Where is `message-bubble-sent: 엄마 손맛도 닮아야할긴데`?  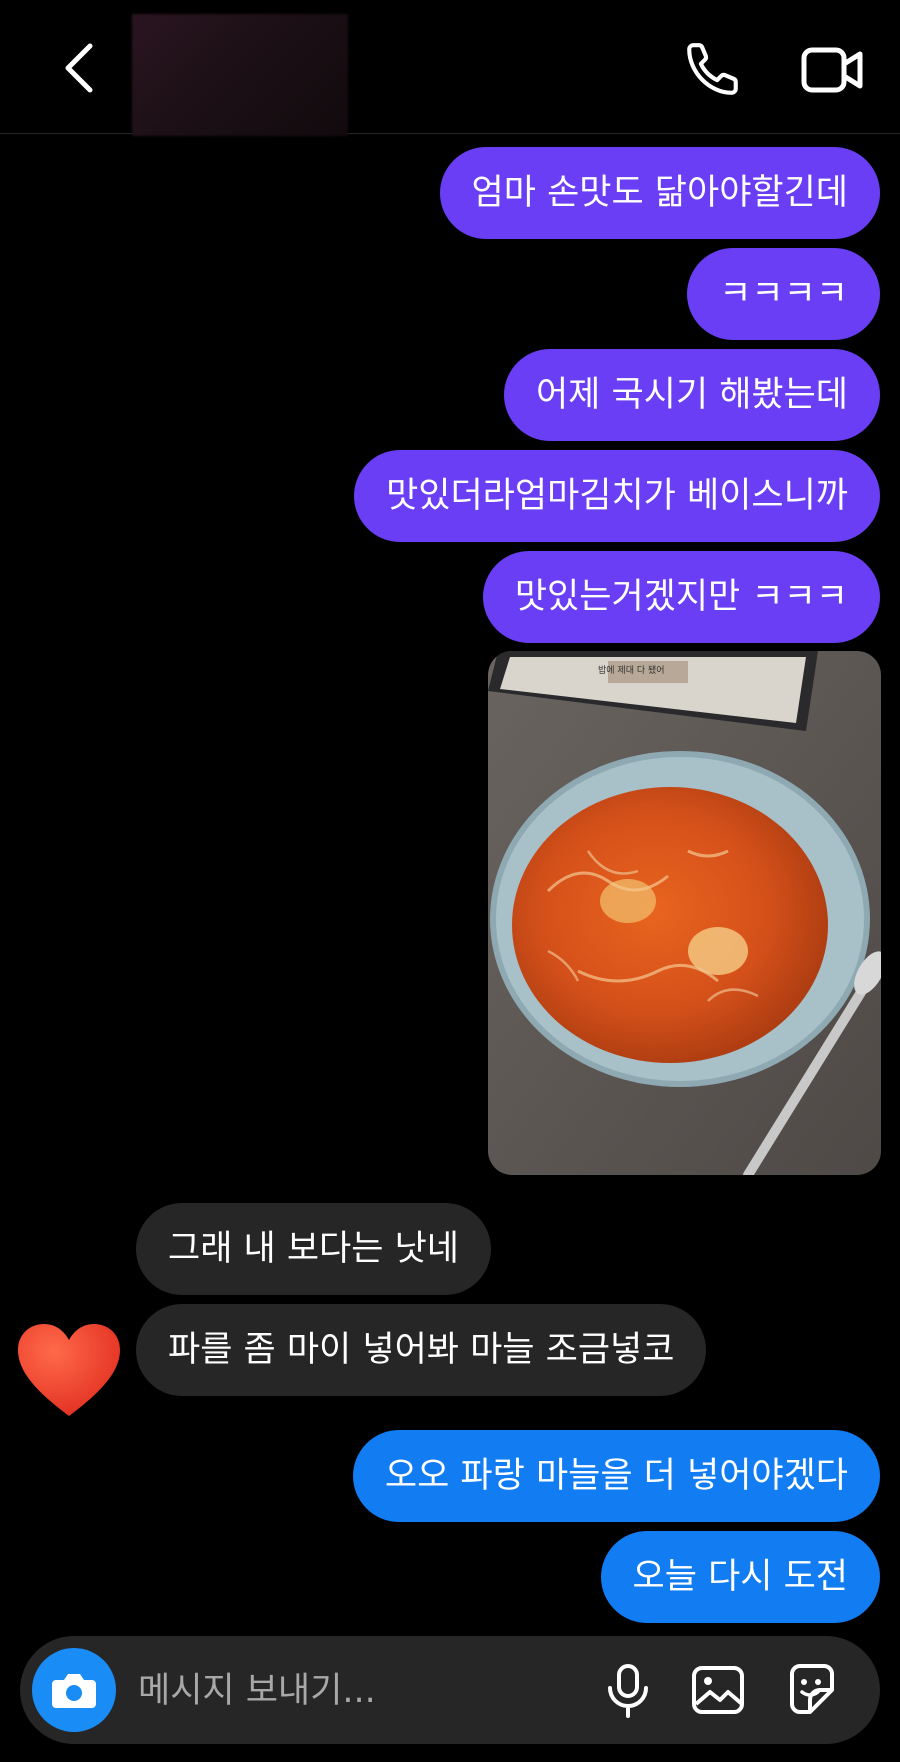 message-bubble-sent: 엄마 손맛도 닮아야할긴데 is located at coordinates (659, 193).